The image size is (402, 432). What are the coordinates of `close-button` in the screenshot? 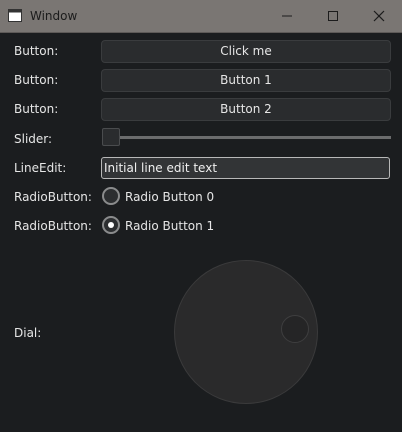 It's located at (379, 16).